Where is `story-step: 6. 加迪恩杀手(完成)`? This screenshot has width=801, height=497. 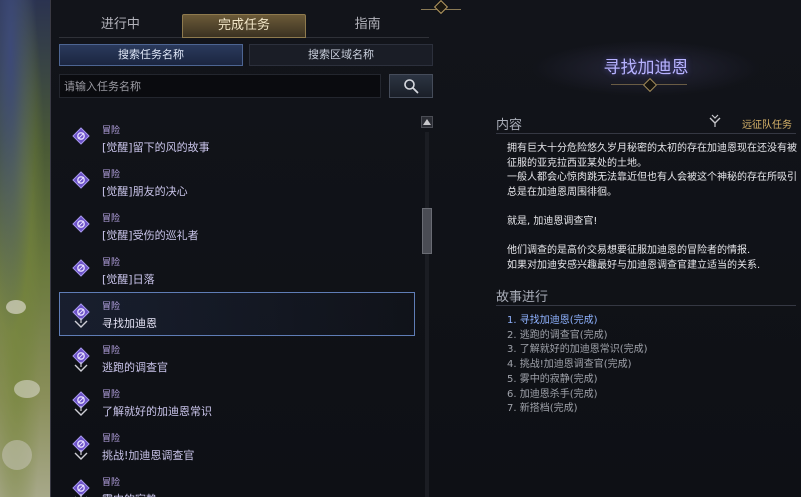 story-step: 6. 加迪恩杀手(完成) is located at coordinates (652, 395).